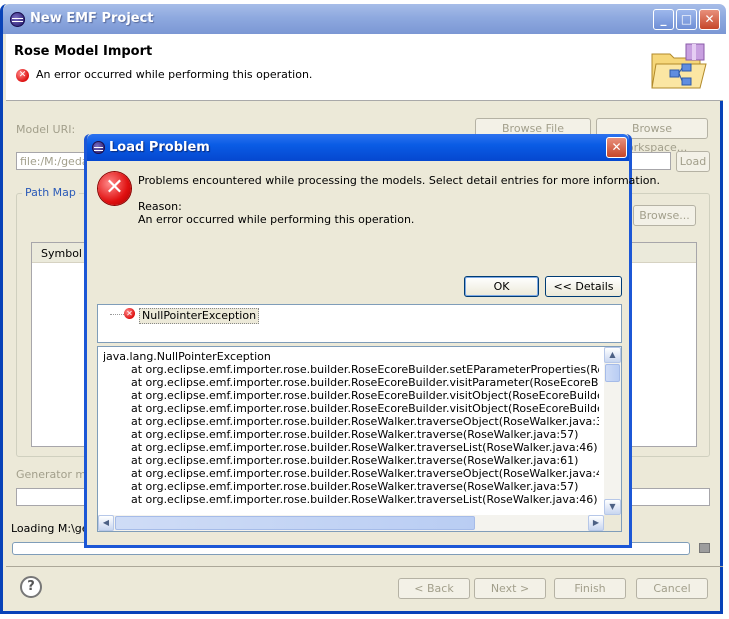 Image resolution: width=729 pixels, height=619 pixels. I want to click on model-uri-label: Model URI:, so click(46, 129).